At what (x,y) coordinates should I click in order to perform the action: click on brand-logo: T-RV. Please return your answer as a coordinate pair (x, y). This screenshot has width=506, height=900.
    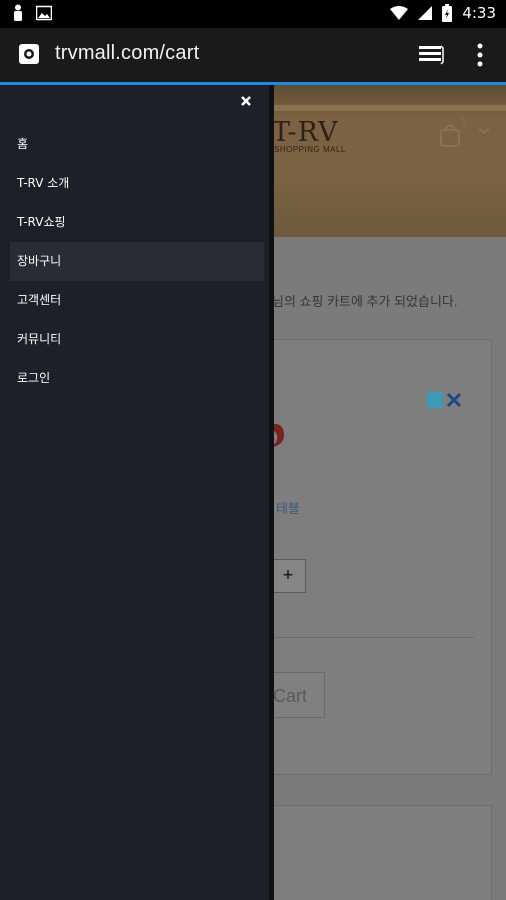
    Looking at the image, I should click on (305, 132).